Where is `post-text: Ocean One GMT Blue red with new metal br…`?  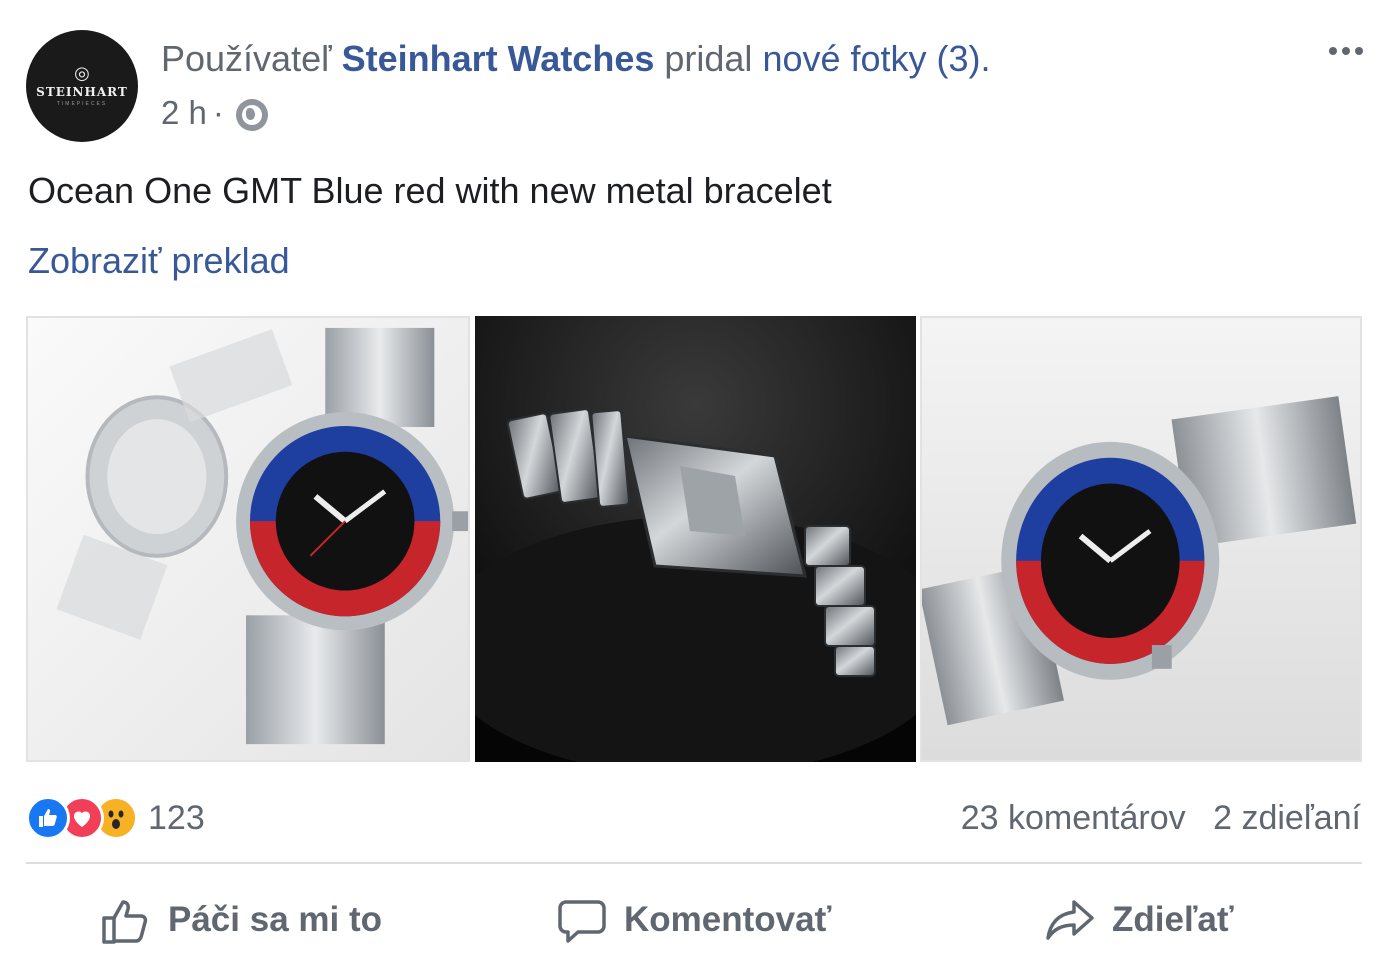 post-text: Ocean One GMT Blue red with new metal br… is located at coordinates (430, 190).